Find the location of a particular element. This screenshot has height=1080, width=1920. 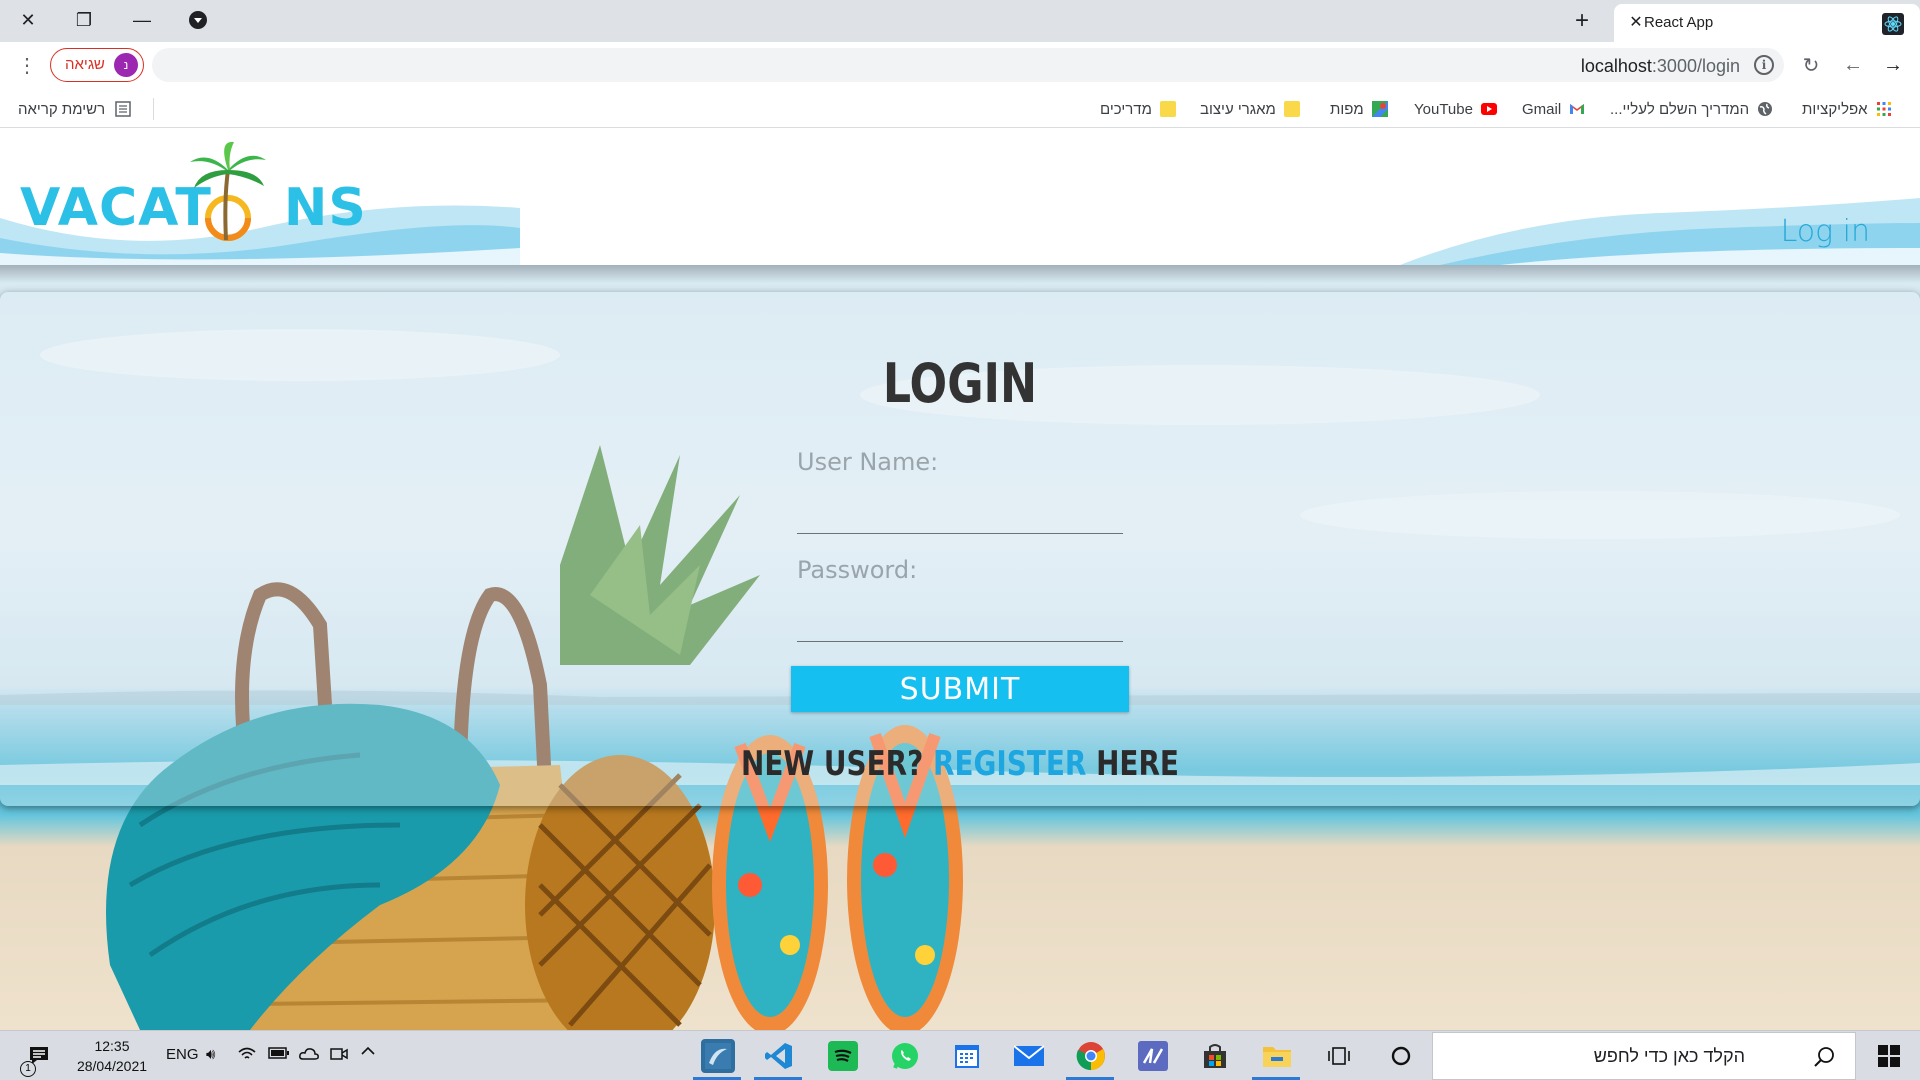

bookmarks-divider is located at coordinates (153, 109).